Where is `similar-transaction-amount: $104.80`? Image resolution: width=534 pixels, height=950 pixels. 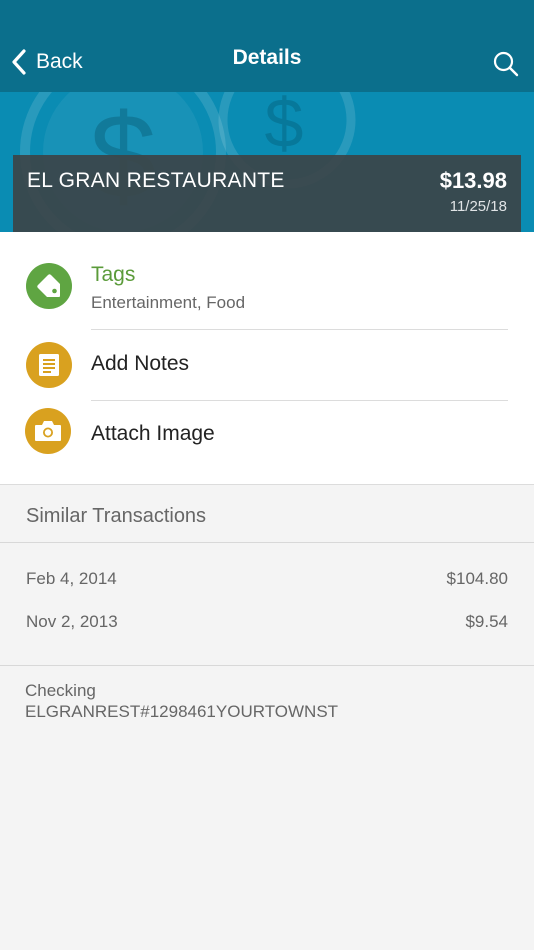 similar-transaction-amount: $104.80 is located at coordinates (477, 578).